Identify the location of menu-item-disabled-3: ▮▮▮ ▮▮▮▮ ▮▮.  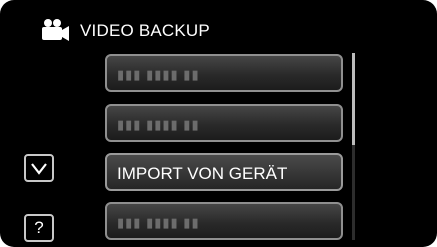
(224, 221).